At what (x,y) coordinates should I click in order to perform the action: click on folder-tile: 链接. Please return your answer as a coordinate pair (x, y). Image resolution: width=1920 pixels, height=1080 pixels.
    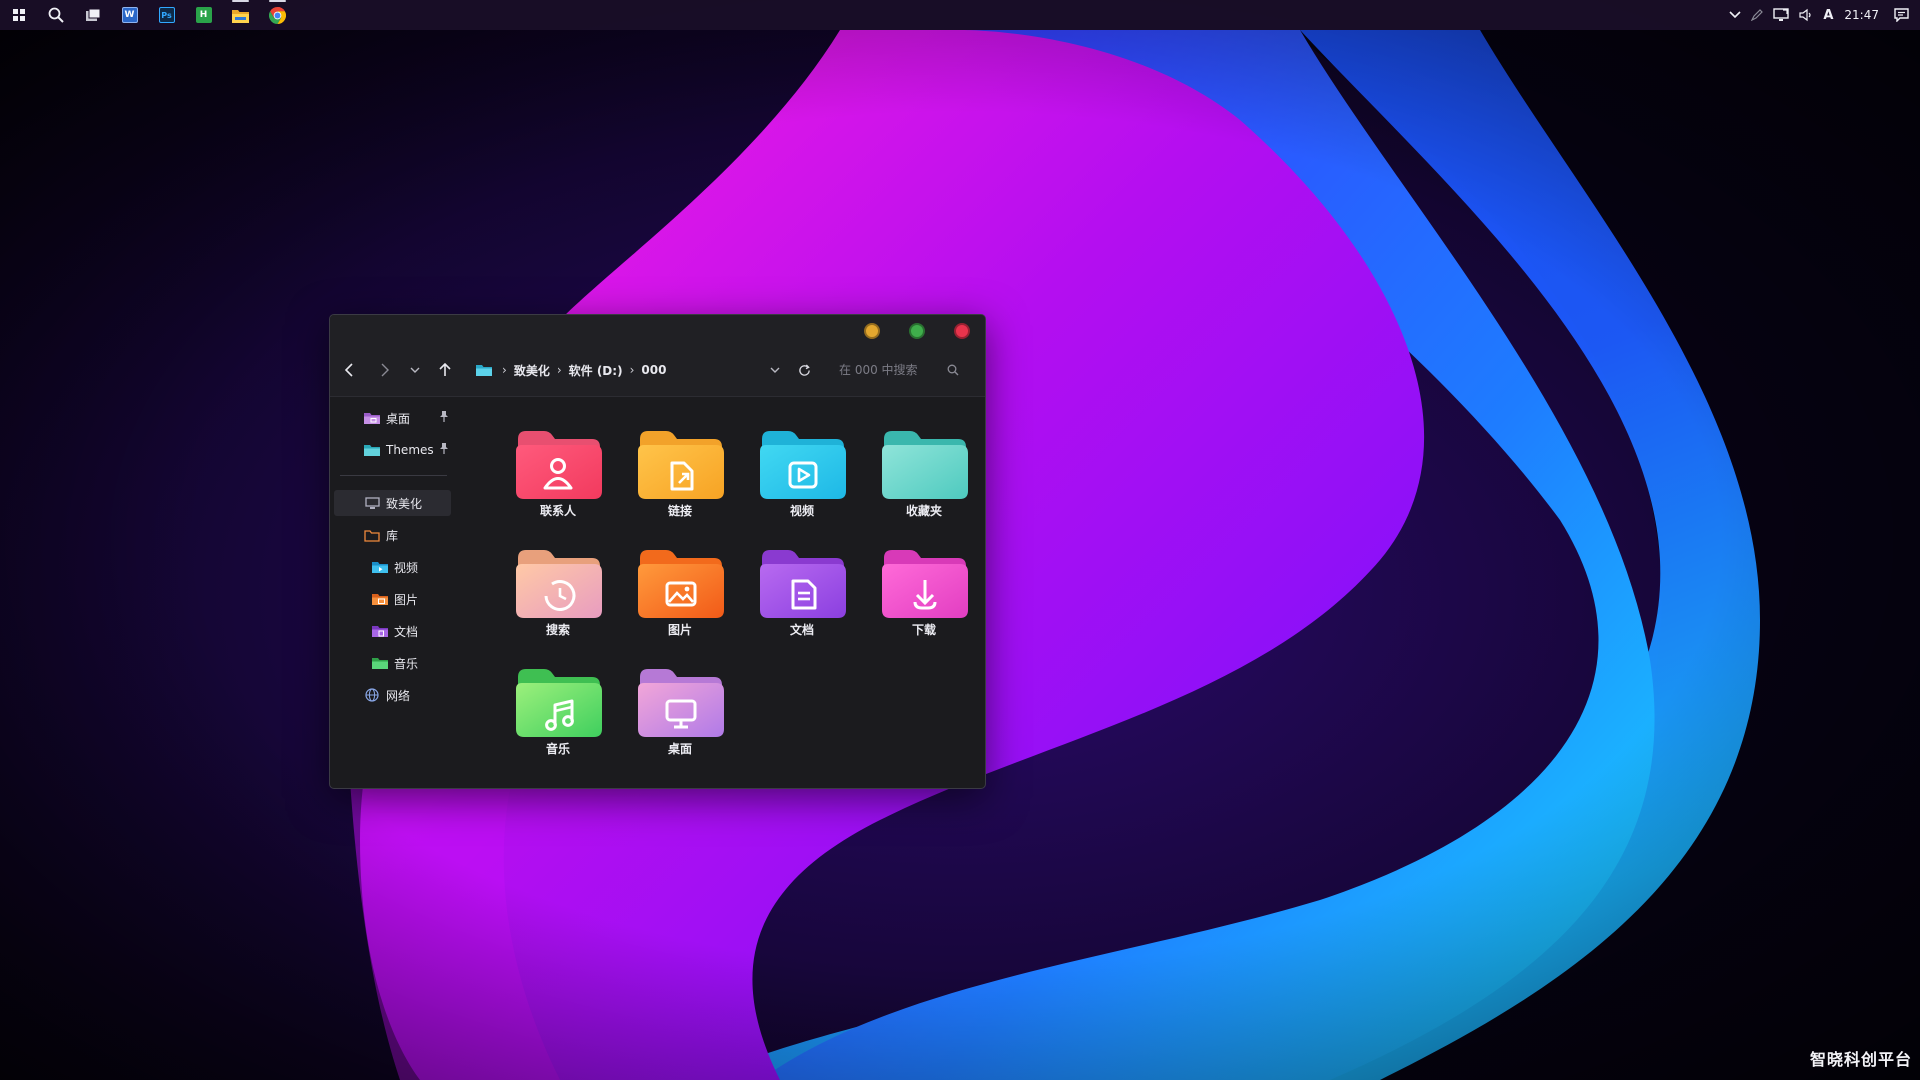
    Looking at the image, I should click on (680, 484).